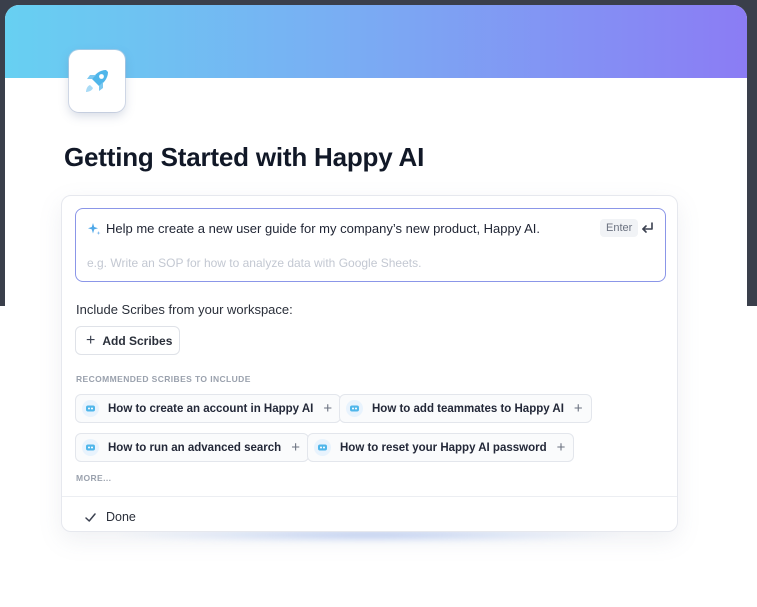 The height and width of the screenshot is (607, 757). What do you see at coordinates (90, 517) in the screenshot?
I see `check-icon` at bounding box center [90, 517].